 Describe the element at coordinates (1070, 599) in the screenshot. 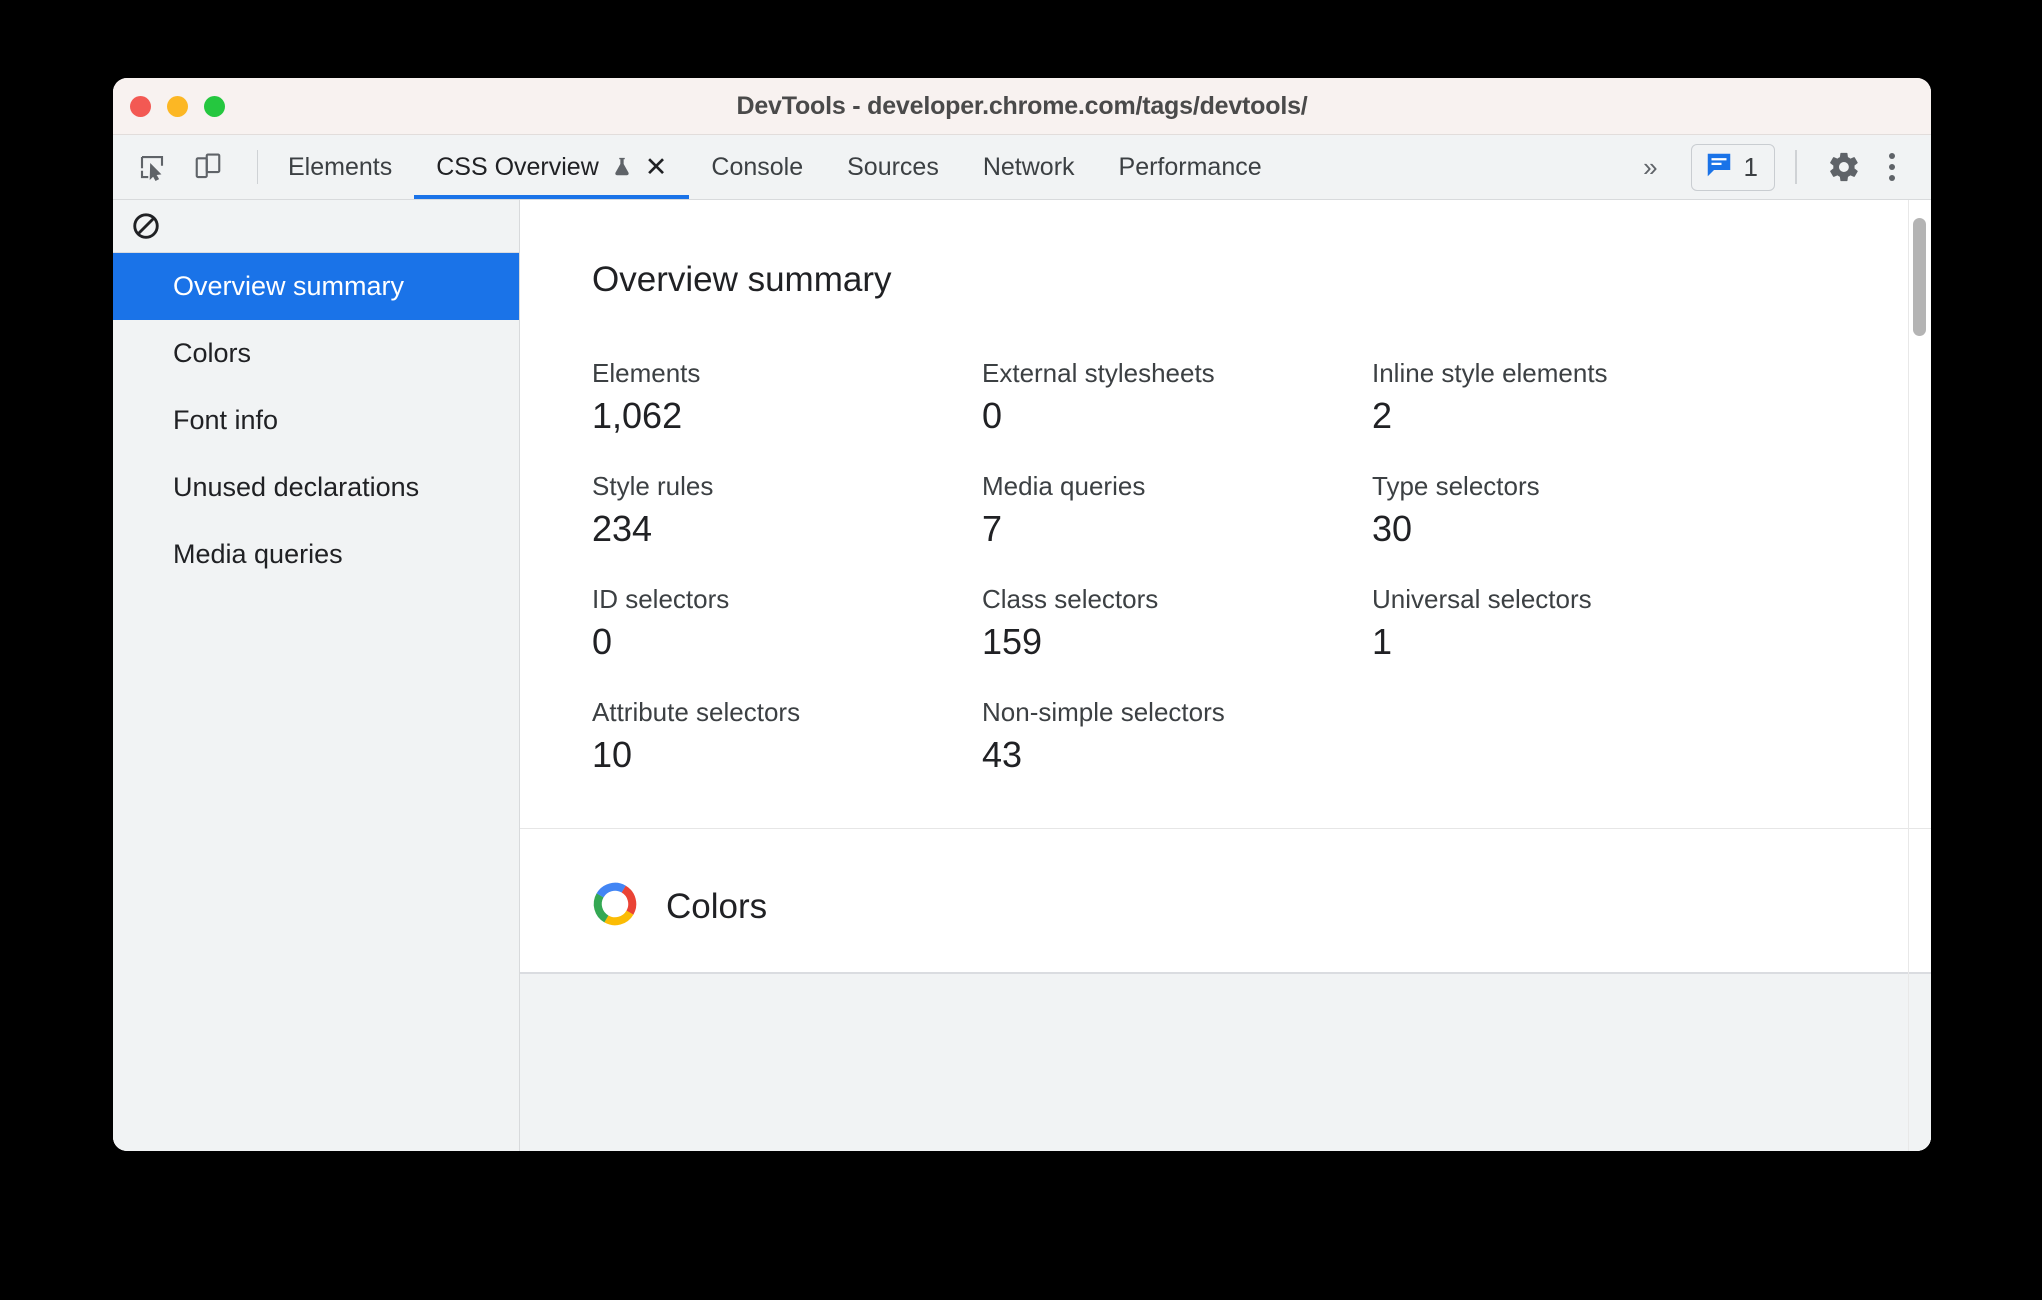

I see `metric-label: Class selectors` at that location.